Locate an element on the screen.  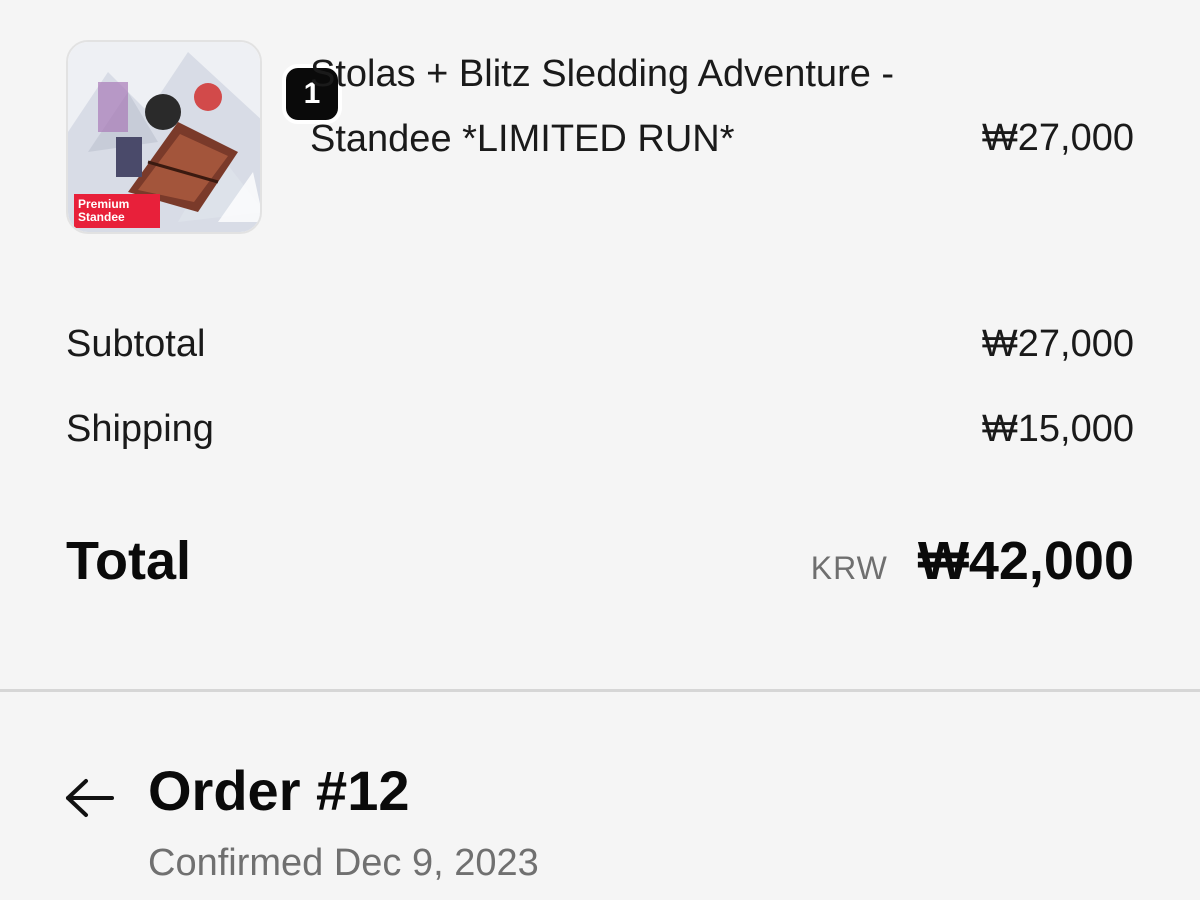
total-amount-group: KRW ₩42,000 is located at coordinates (972, 561).